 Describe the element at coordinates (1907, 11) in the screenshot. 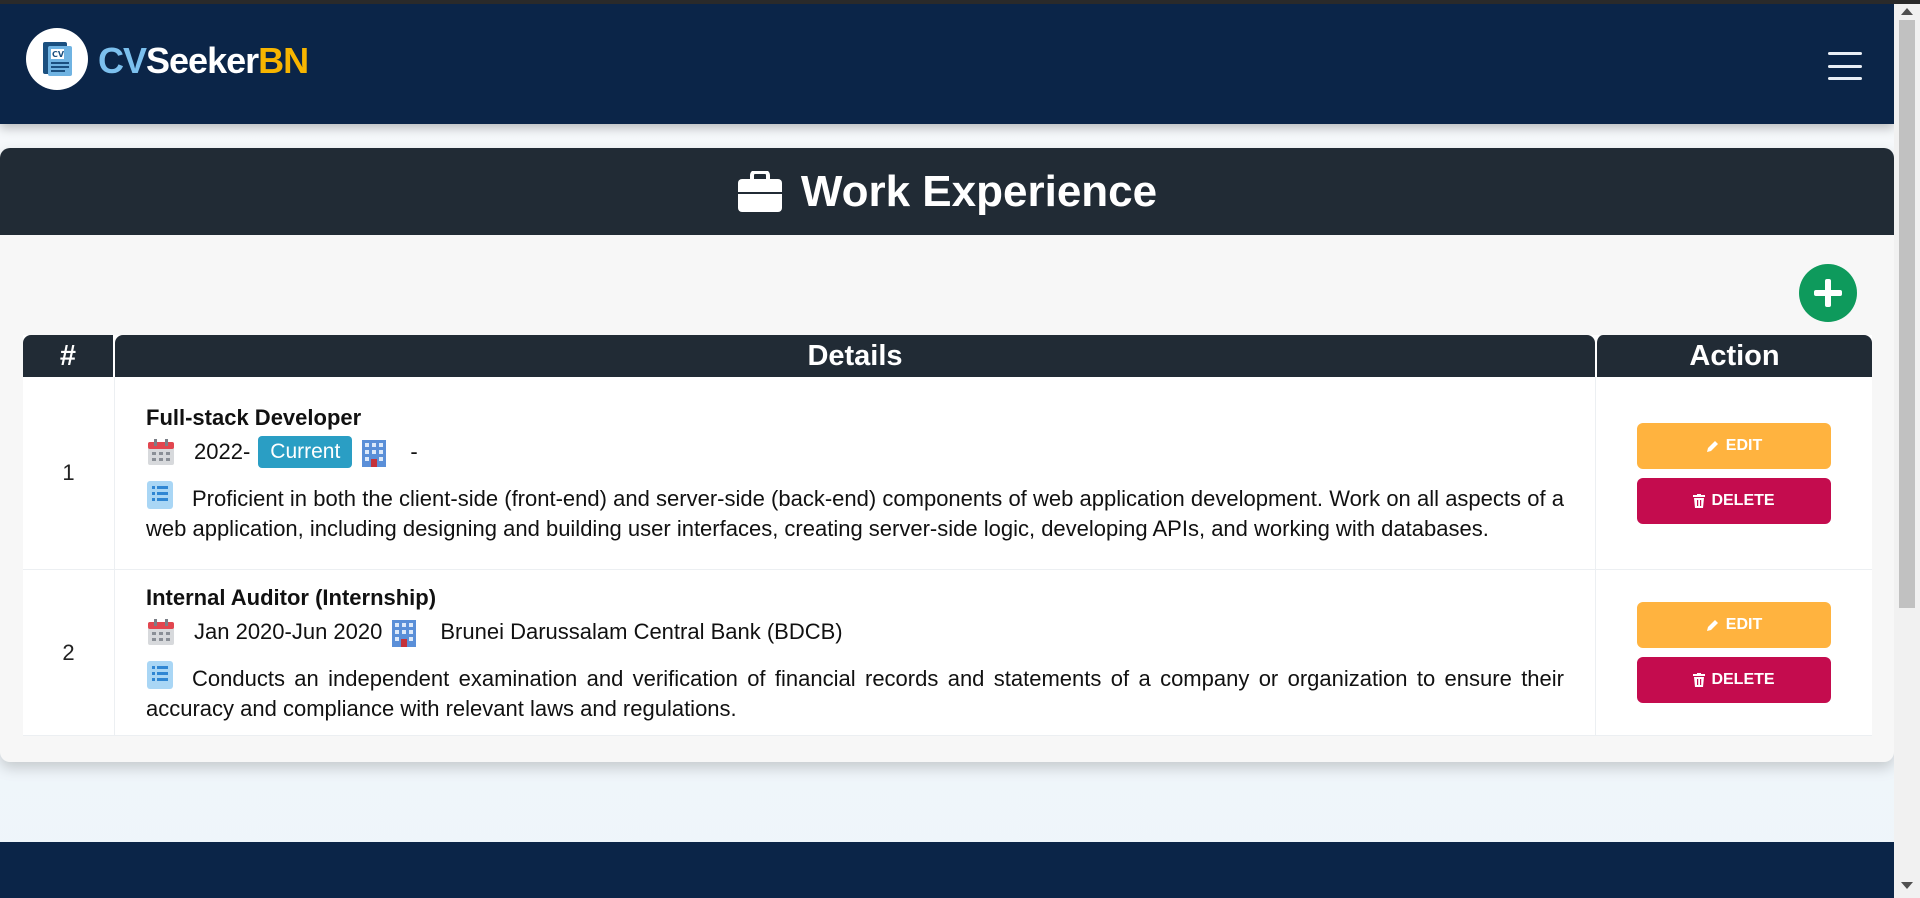

I see `scroll-up-arrow-icon` at that location.